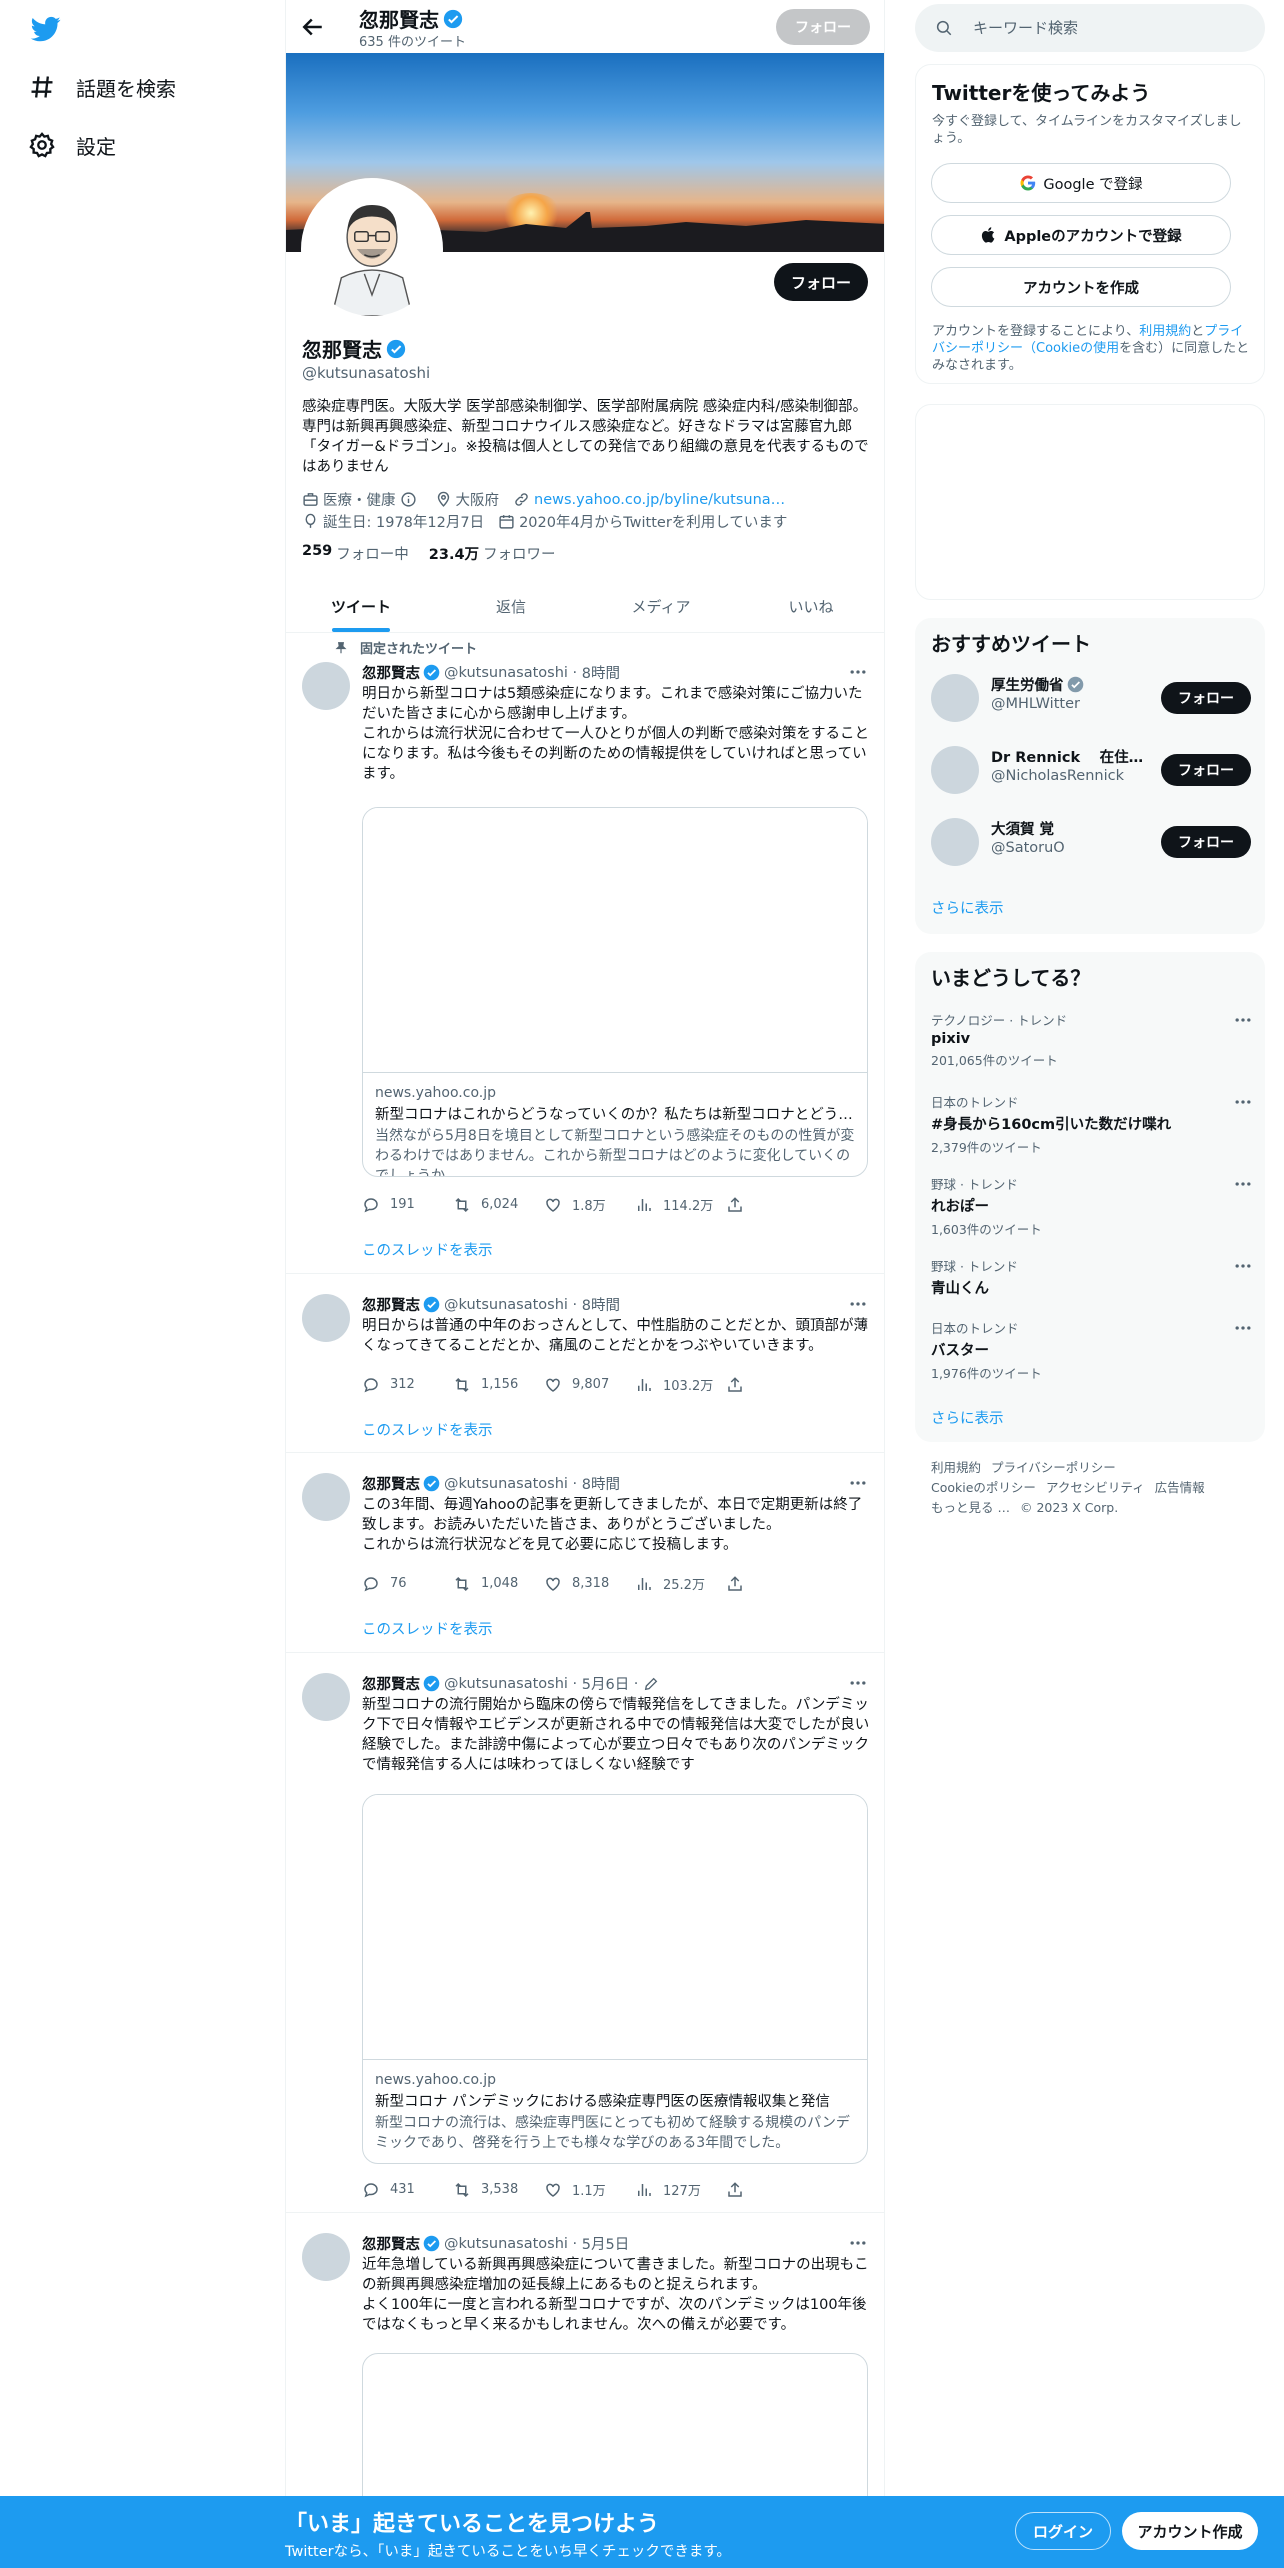 Image resolution: width=1284 pixels, height=2568 pixels. I want to click on profile-birthday: 誕生日: 1978年12月7日, so click(404, 523).